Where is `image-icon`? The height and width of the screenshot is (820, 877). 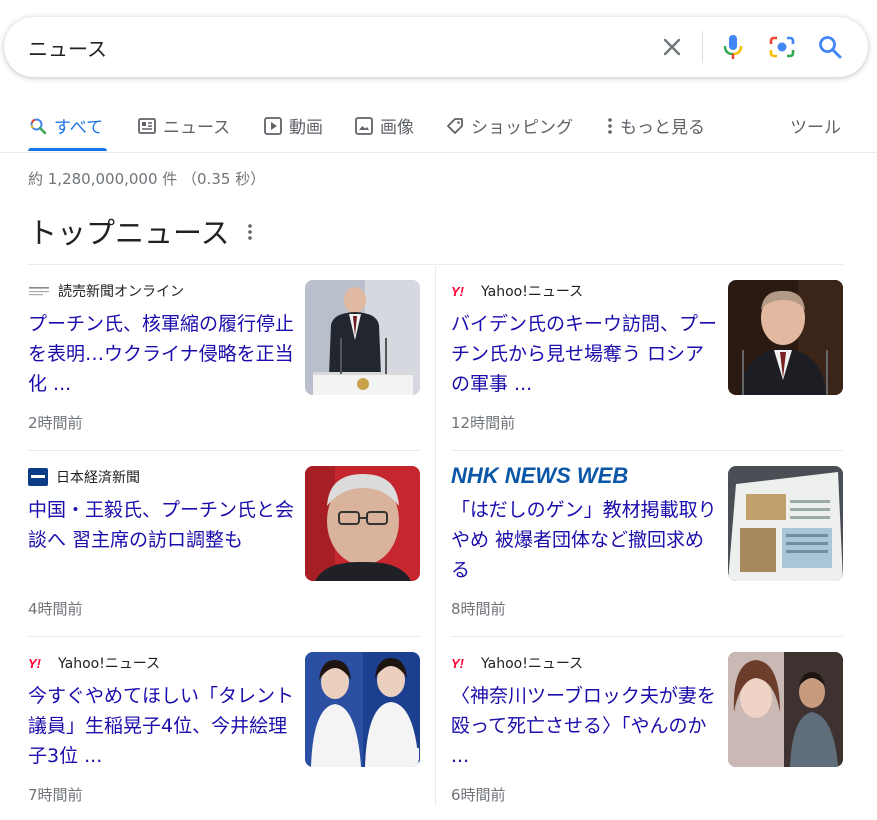 image-icon is located at coordinates (364, 126).